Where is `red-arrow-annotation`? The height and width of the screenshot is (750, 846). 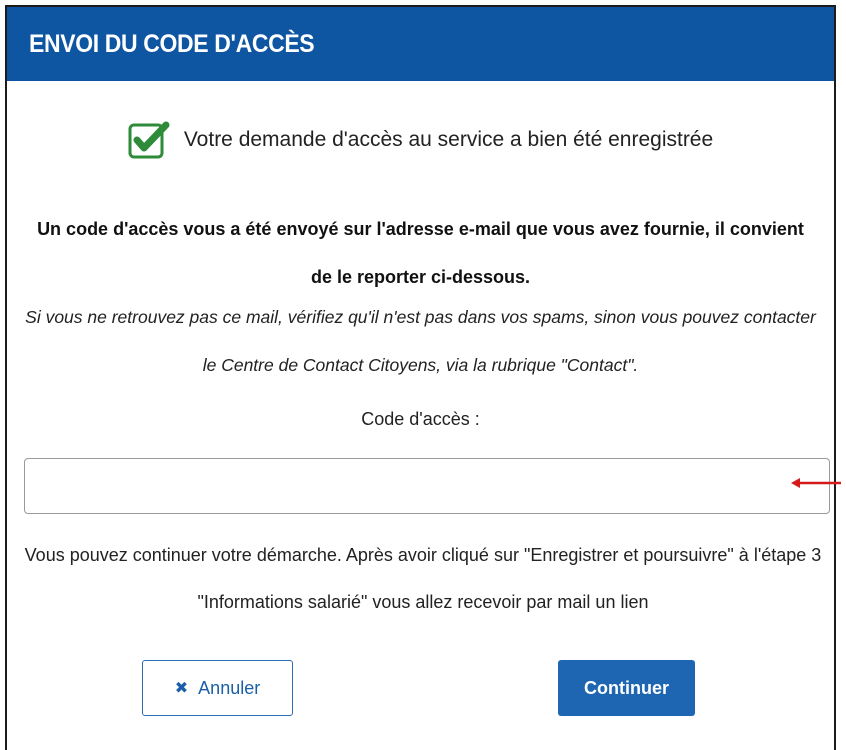 red-arrow-annotation is located at coordinates (816, 483).